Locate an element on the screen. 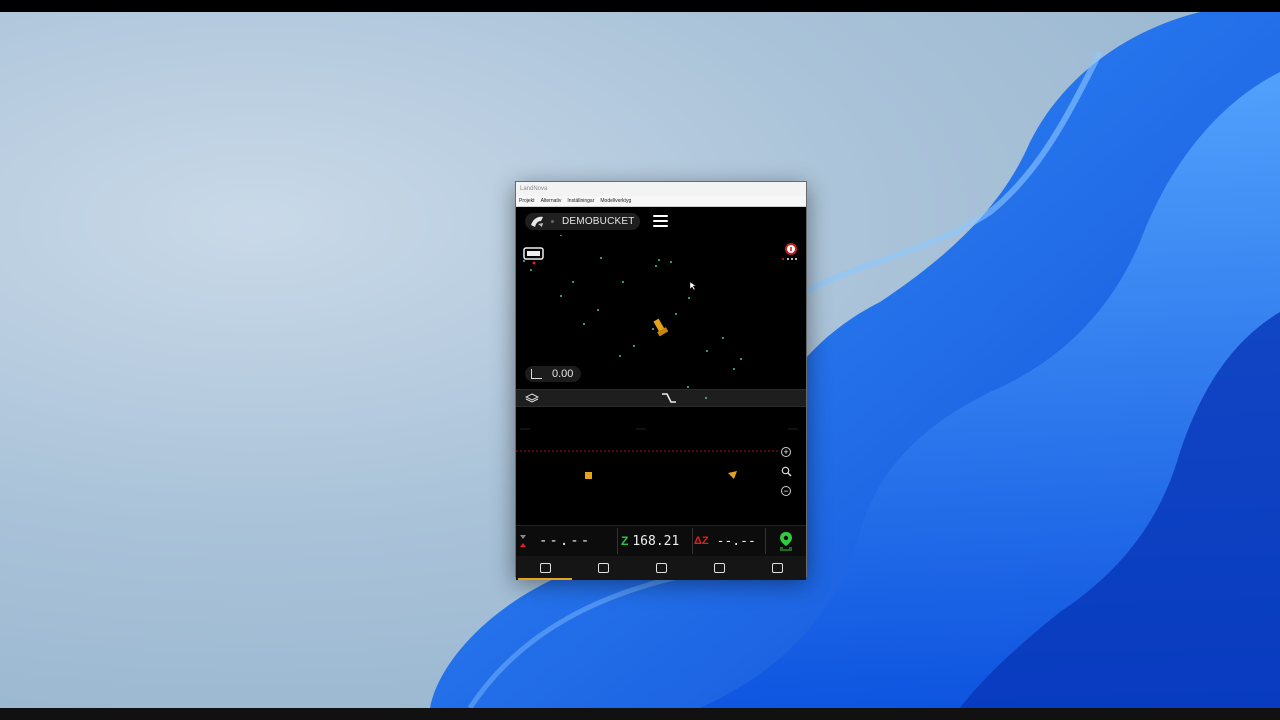 This screenshot has height=720, width=1280. z-value: 168.21 is located at coordinates (656, 541).